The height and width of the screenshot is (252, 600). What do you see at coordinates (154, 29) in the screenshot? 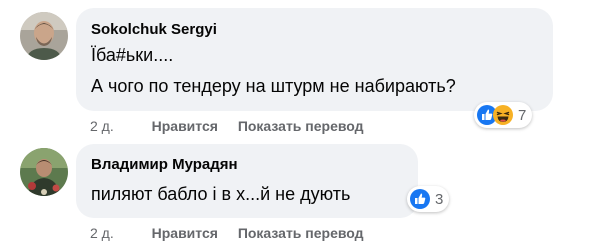
I see `comment-author: Sokolchuk Sergyi` at bounding box center [154, 29].